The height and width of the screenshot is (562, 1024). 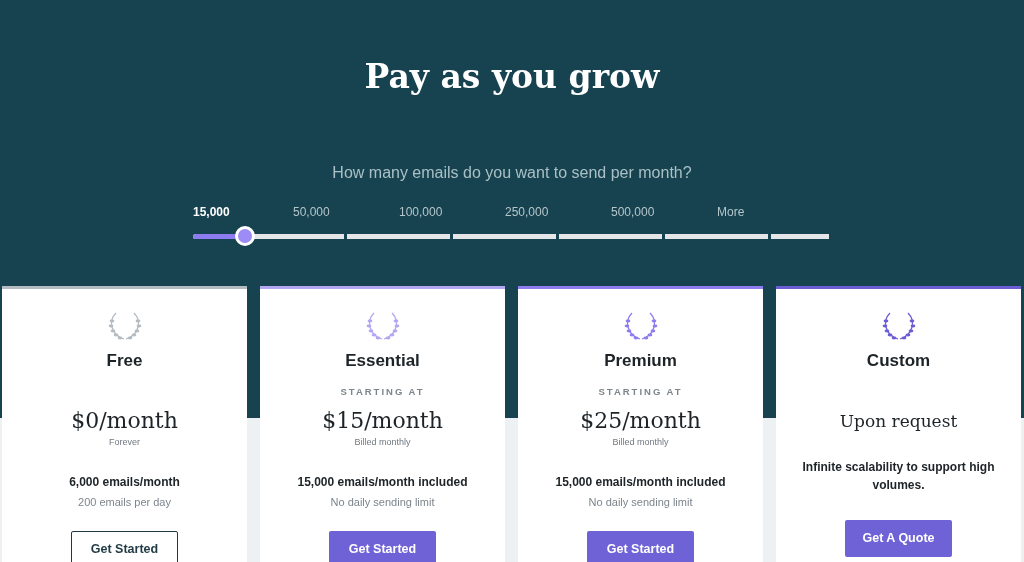 What do you see at coordinates (511, 236) in the screenshot?
I see `email-volume-slider` at bounding box center [511, 236].